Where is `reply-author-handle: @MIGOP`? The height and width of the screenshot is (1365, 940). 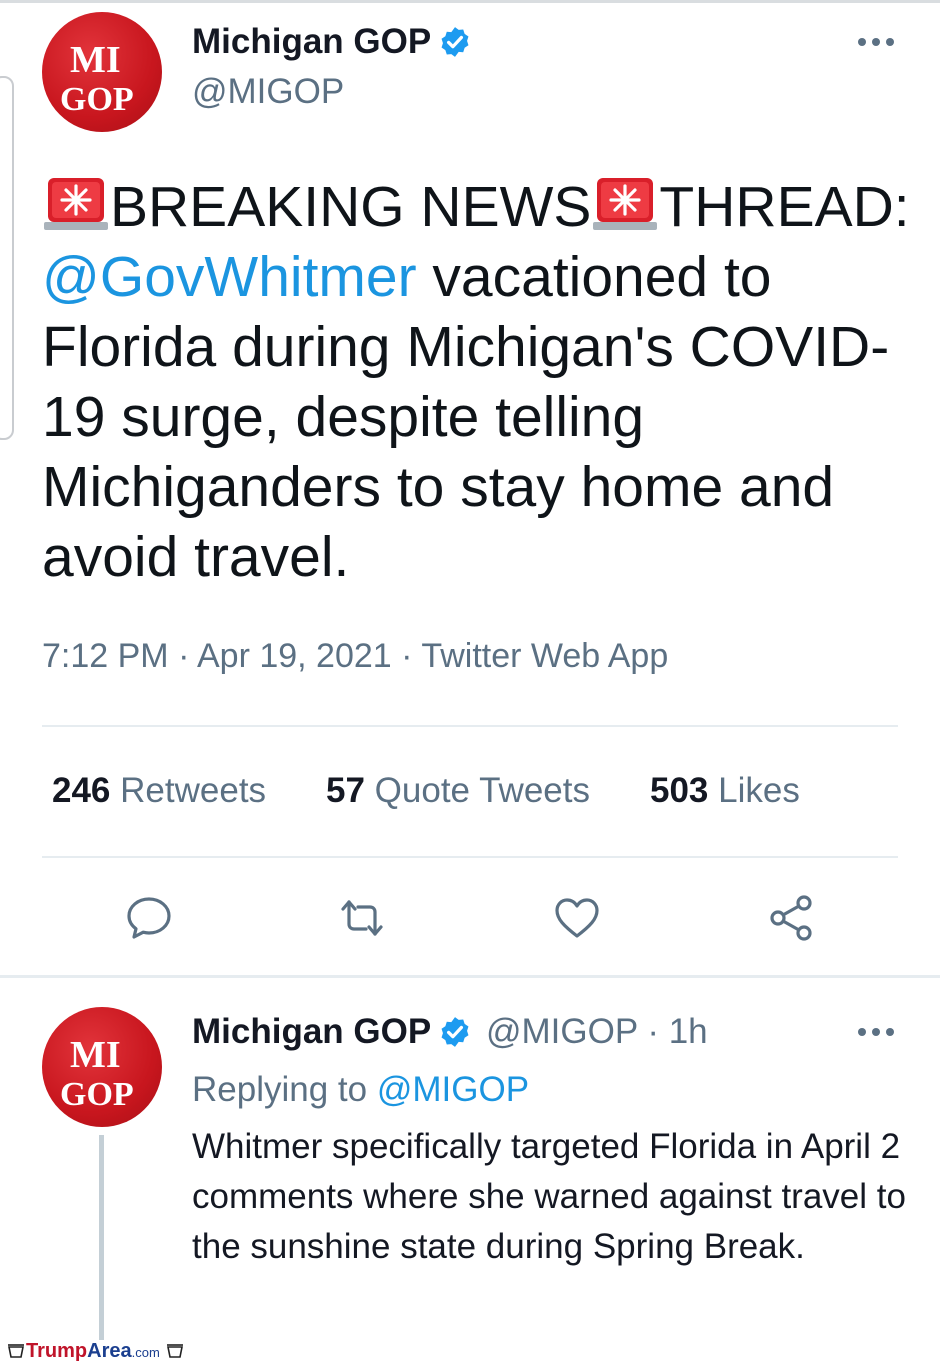
reply-author-handle: @MIGOP is located at coordinates (562, 1031).